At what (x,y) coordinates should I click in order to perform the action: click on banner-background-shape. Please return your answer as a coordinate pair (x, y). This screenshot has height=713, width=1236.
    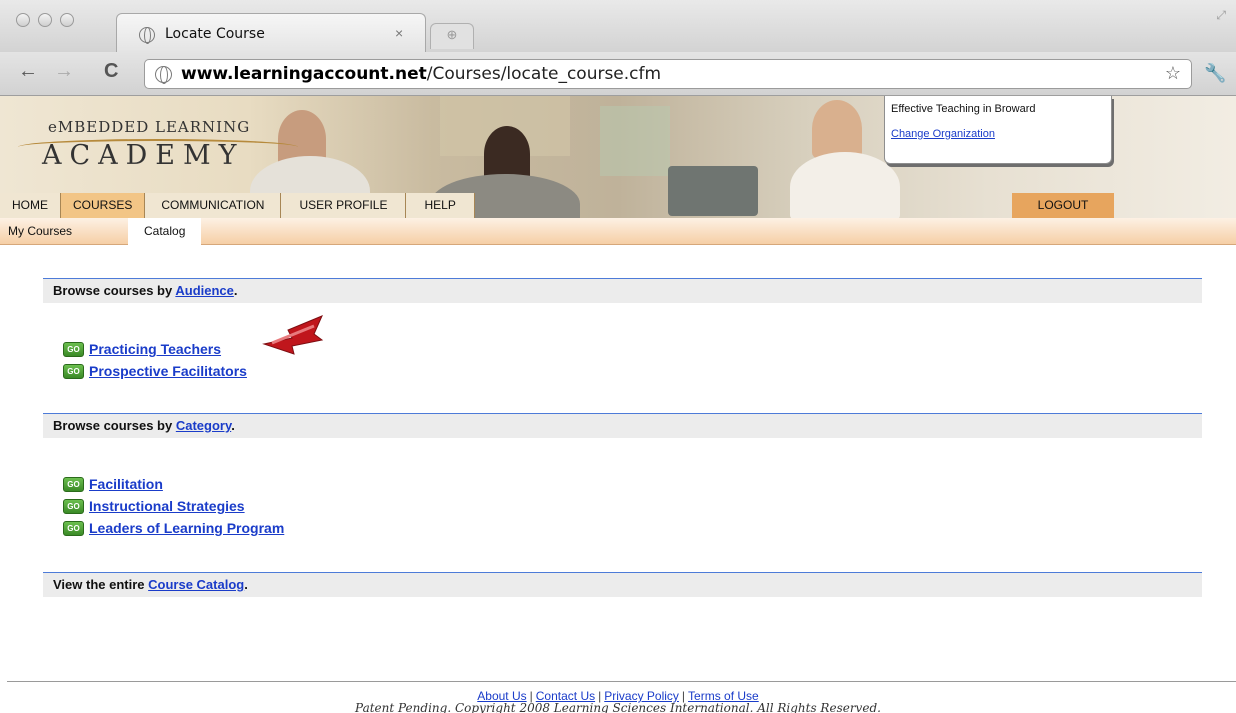
    Looking at the image, I should click on (635, 141).